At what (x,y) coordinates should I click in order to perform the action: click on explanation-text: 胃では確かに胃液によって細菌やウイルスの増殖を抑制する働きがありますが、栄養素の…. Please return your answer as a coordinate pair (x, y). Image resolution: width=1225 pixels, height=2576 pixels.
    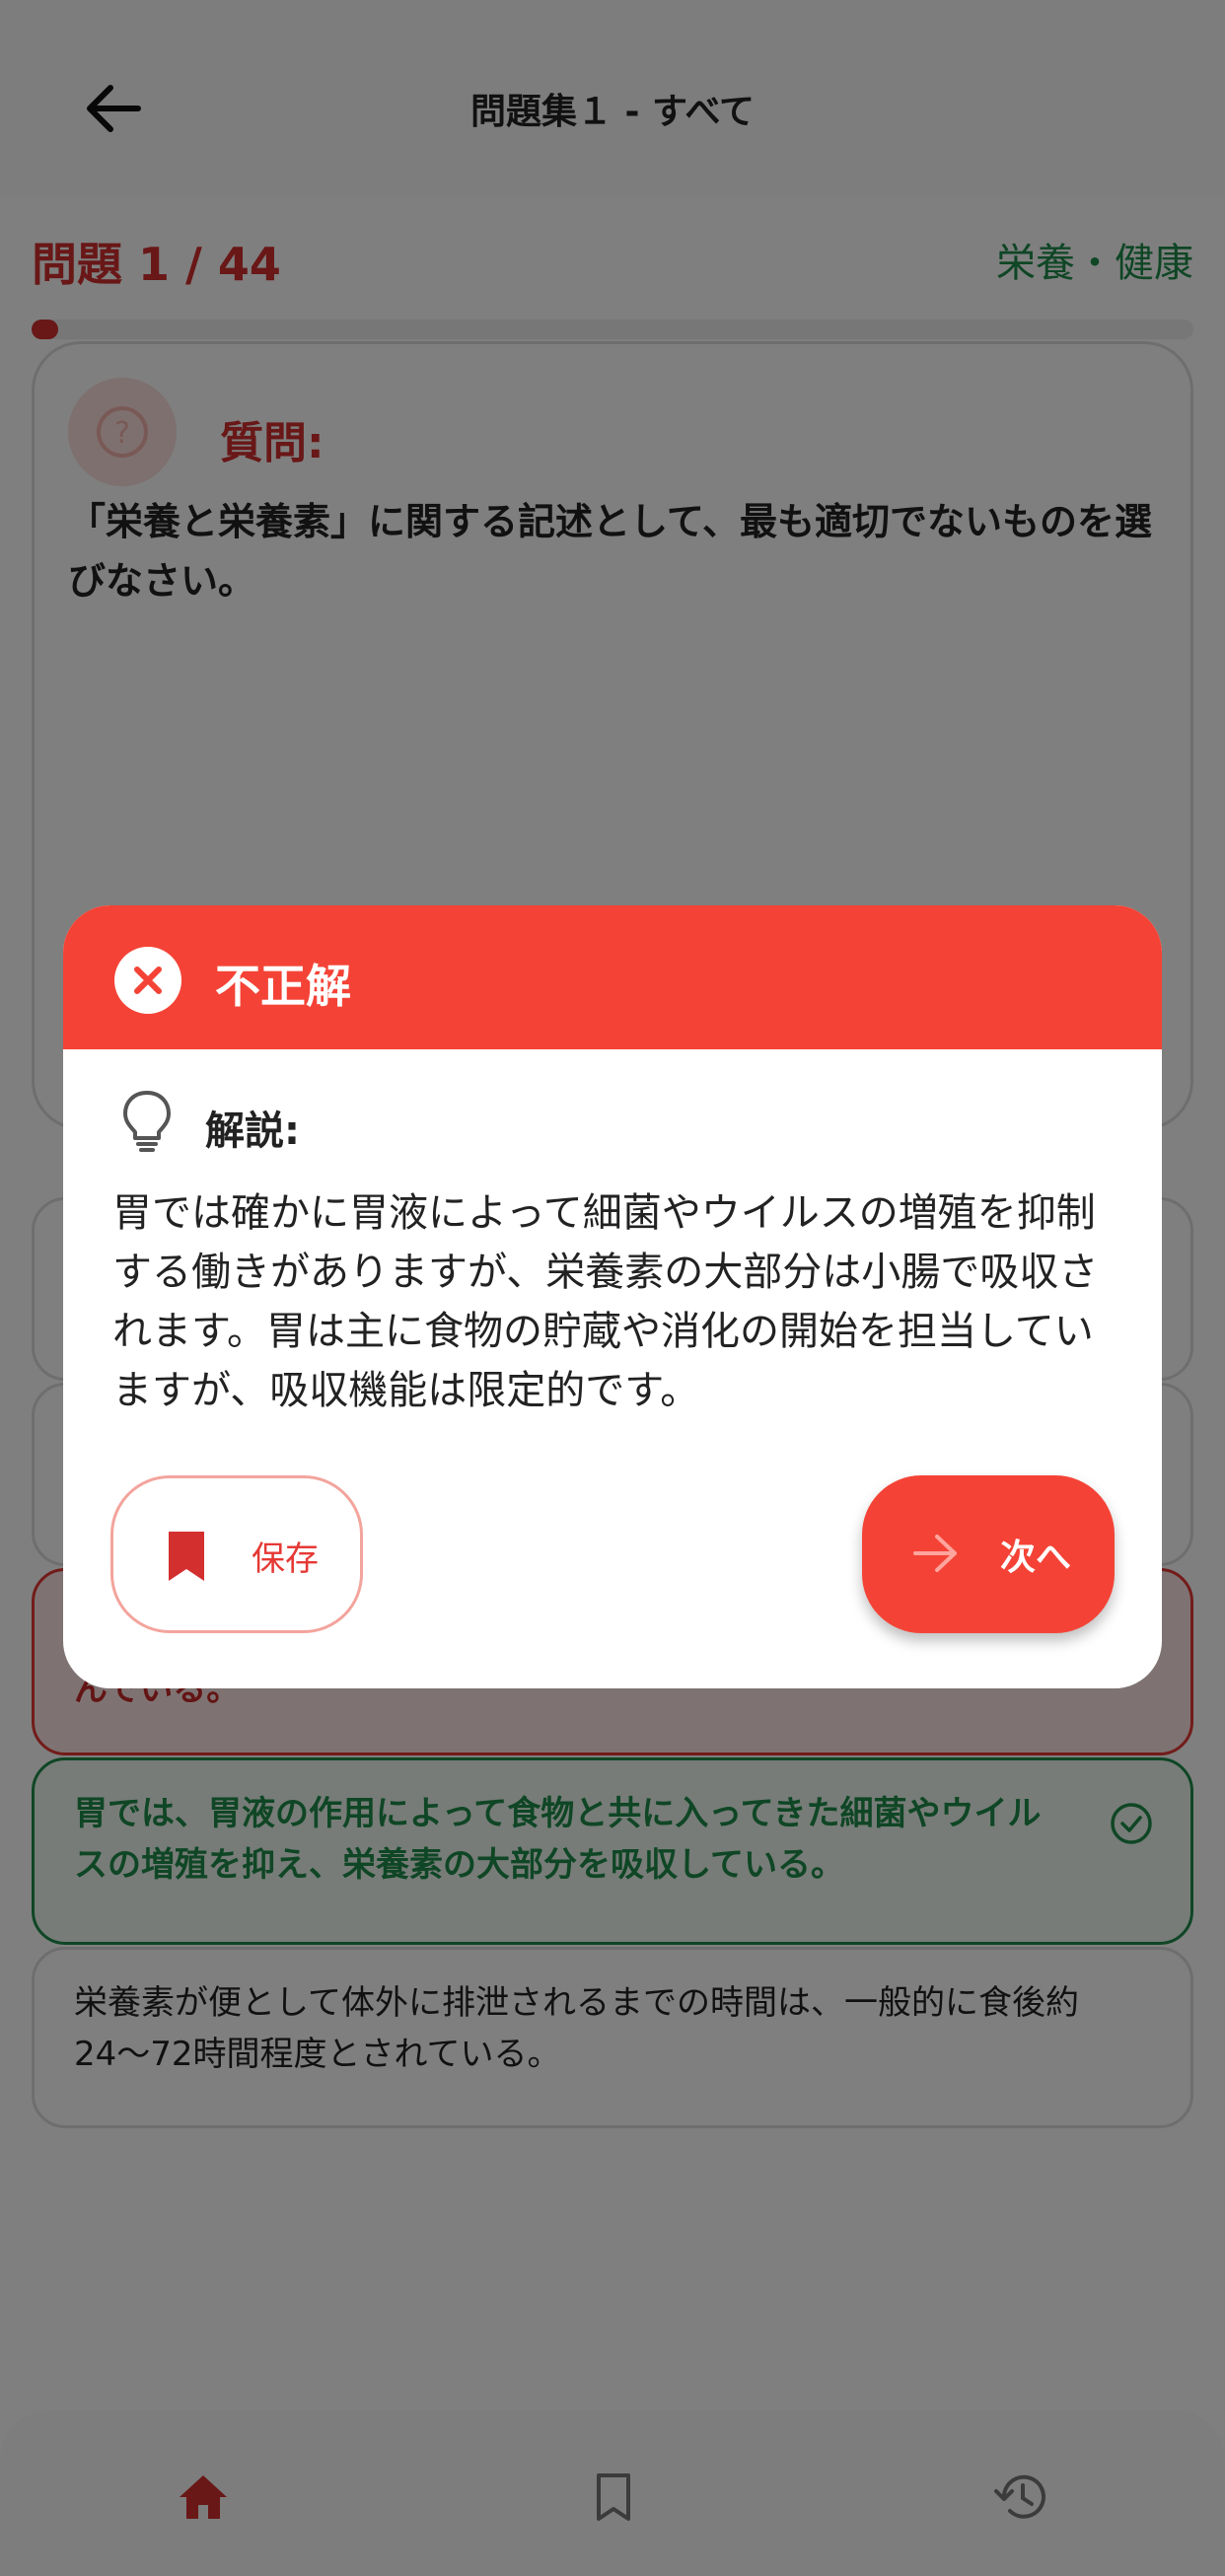
    Looking at the image, I should click on (605, 1302).